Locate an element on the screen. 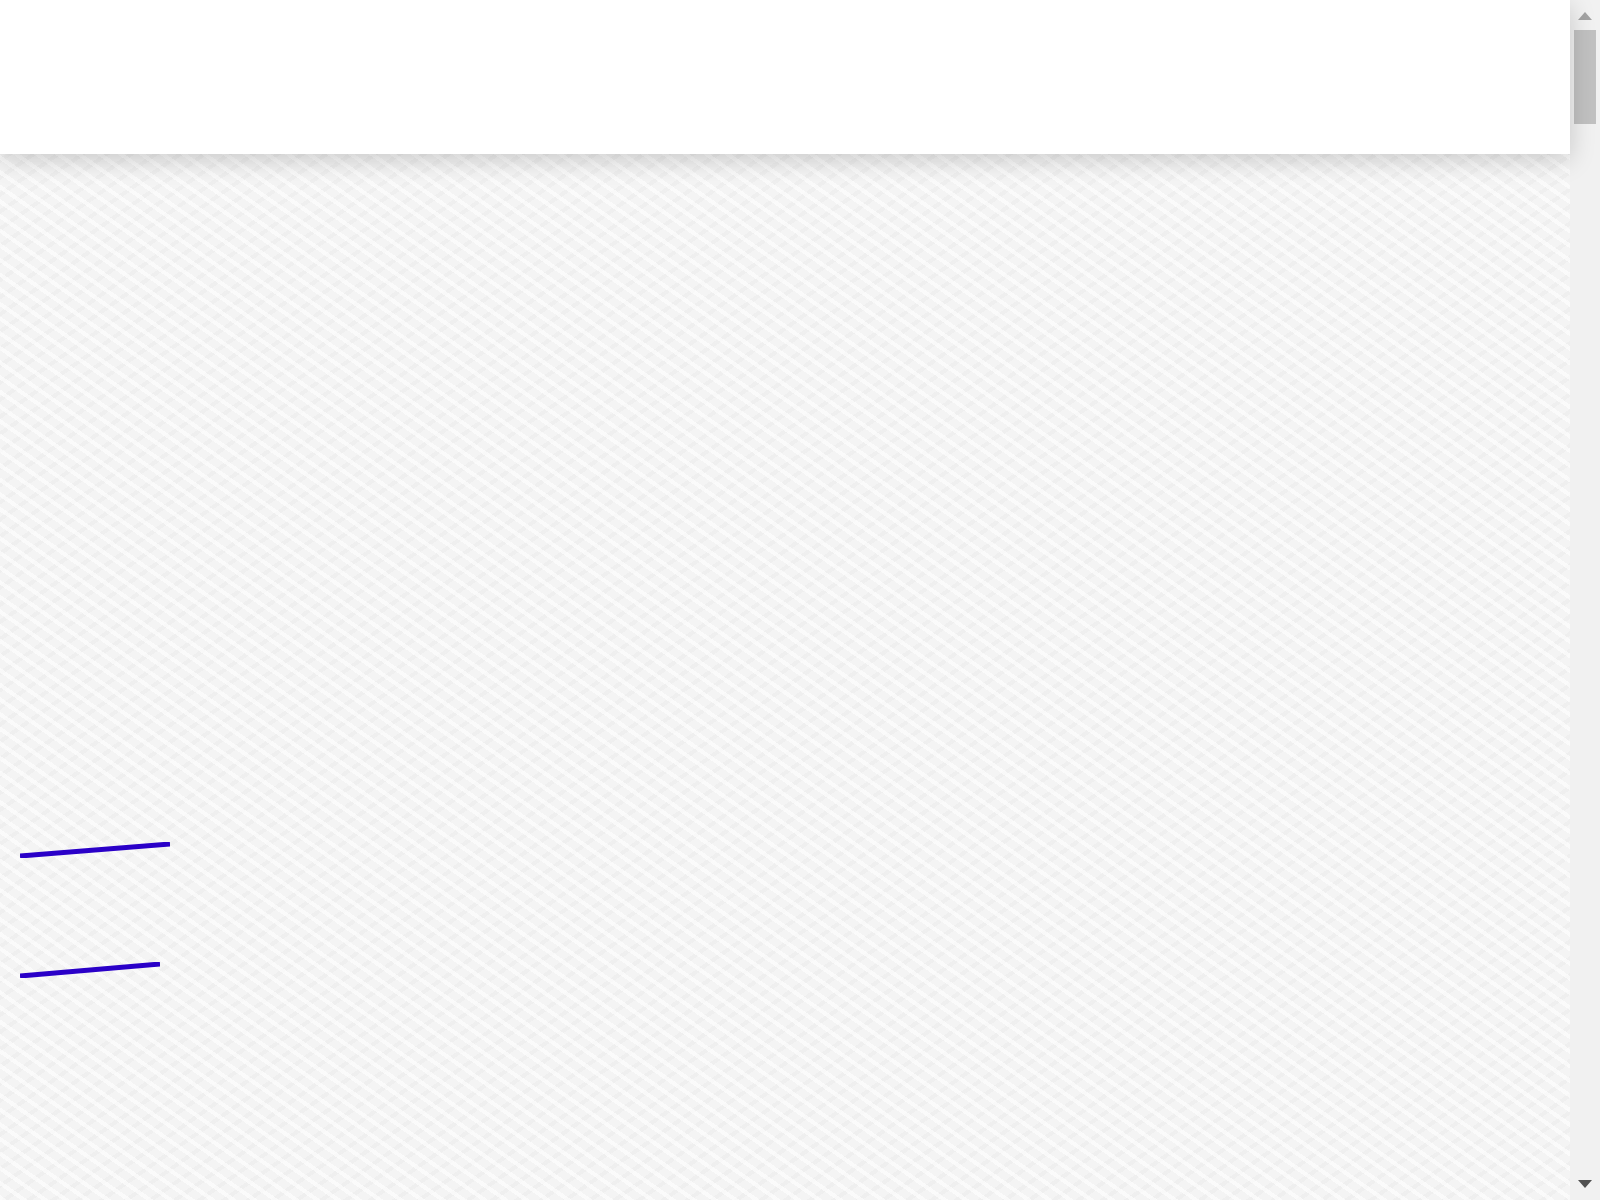  scrollbar is located at coordinates (1585, 600).